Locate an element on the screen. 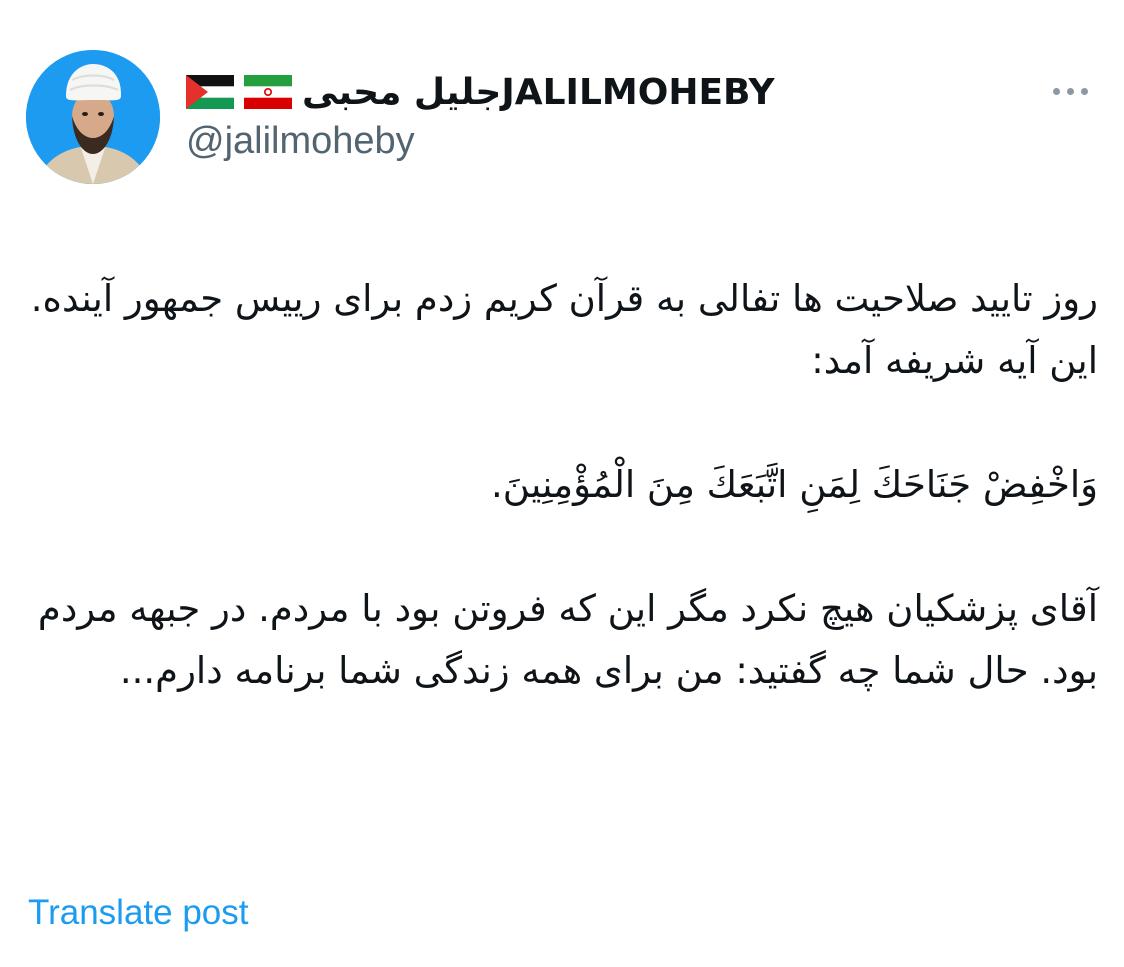  palestine-flag-icon is located at coordinates (210, 92).